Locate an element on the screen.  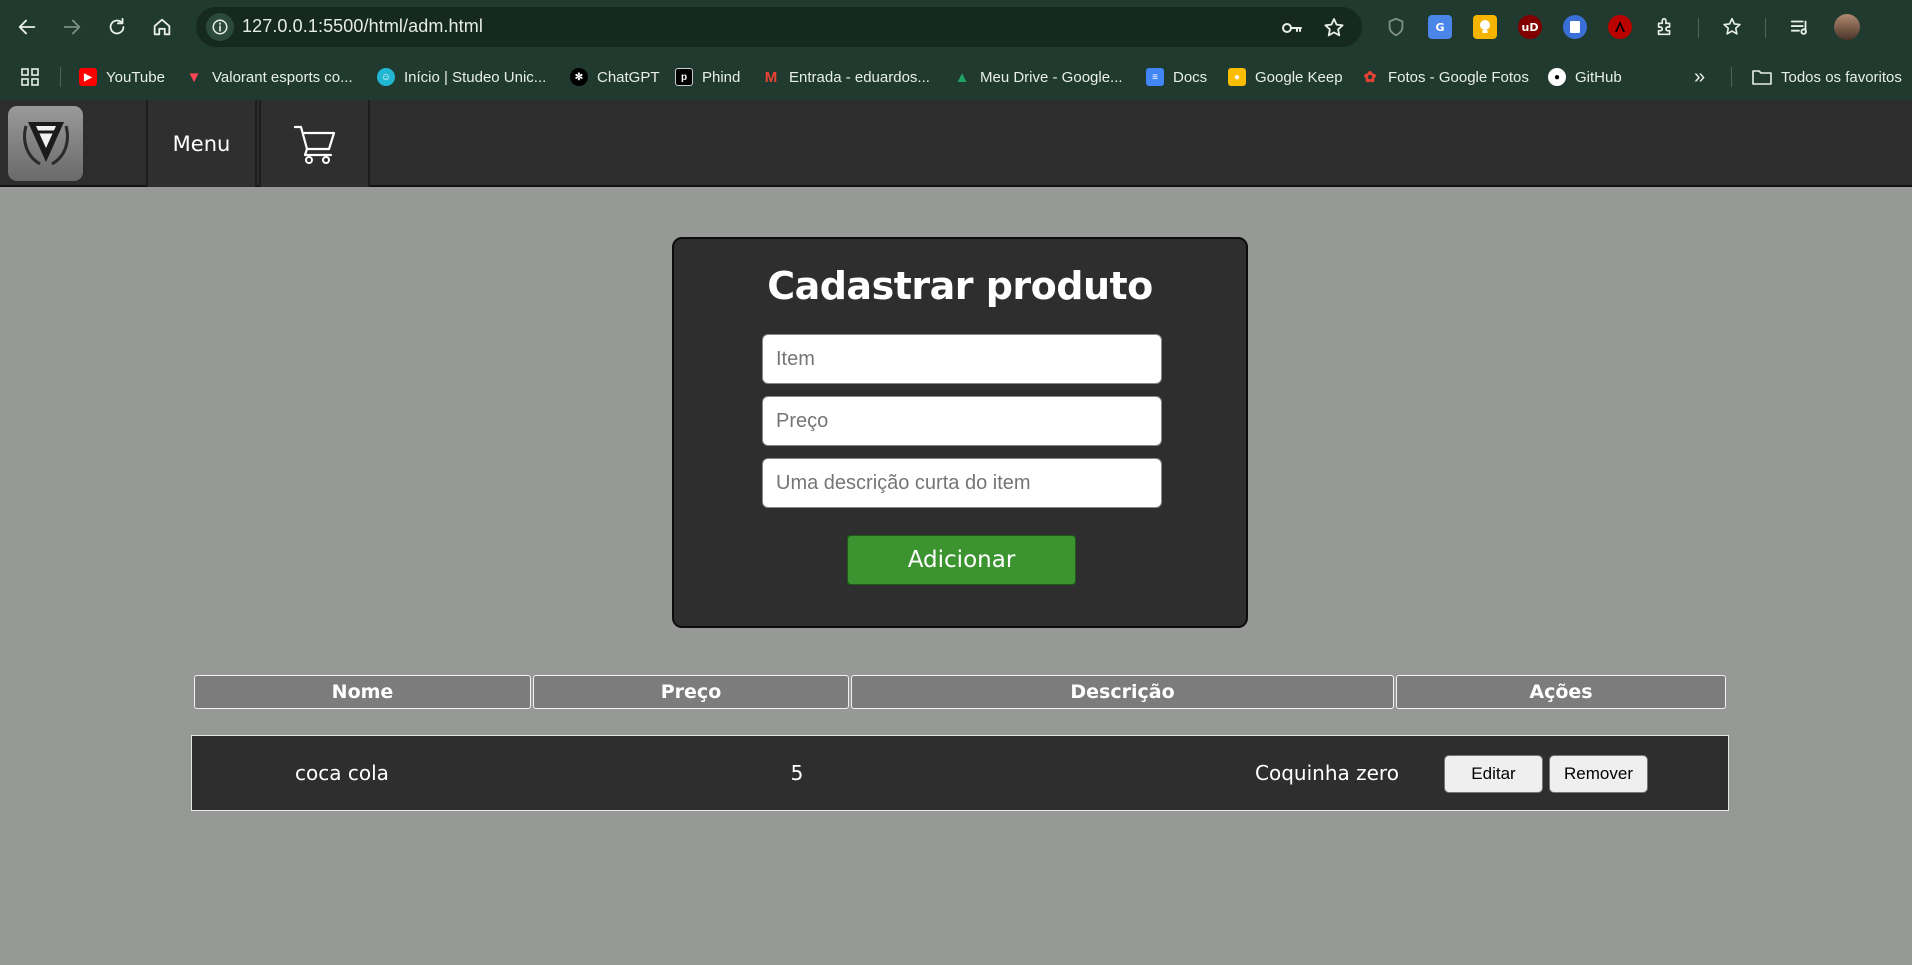
bookmark-phind: p Phind is located at coordinates (707, 77).